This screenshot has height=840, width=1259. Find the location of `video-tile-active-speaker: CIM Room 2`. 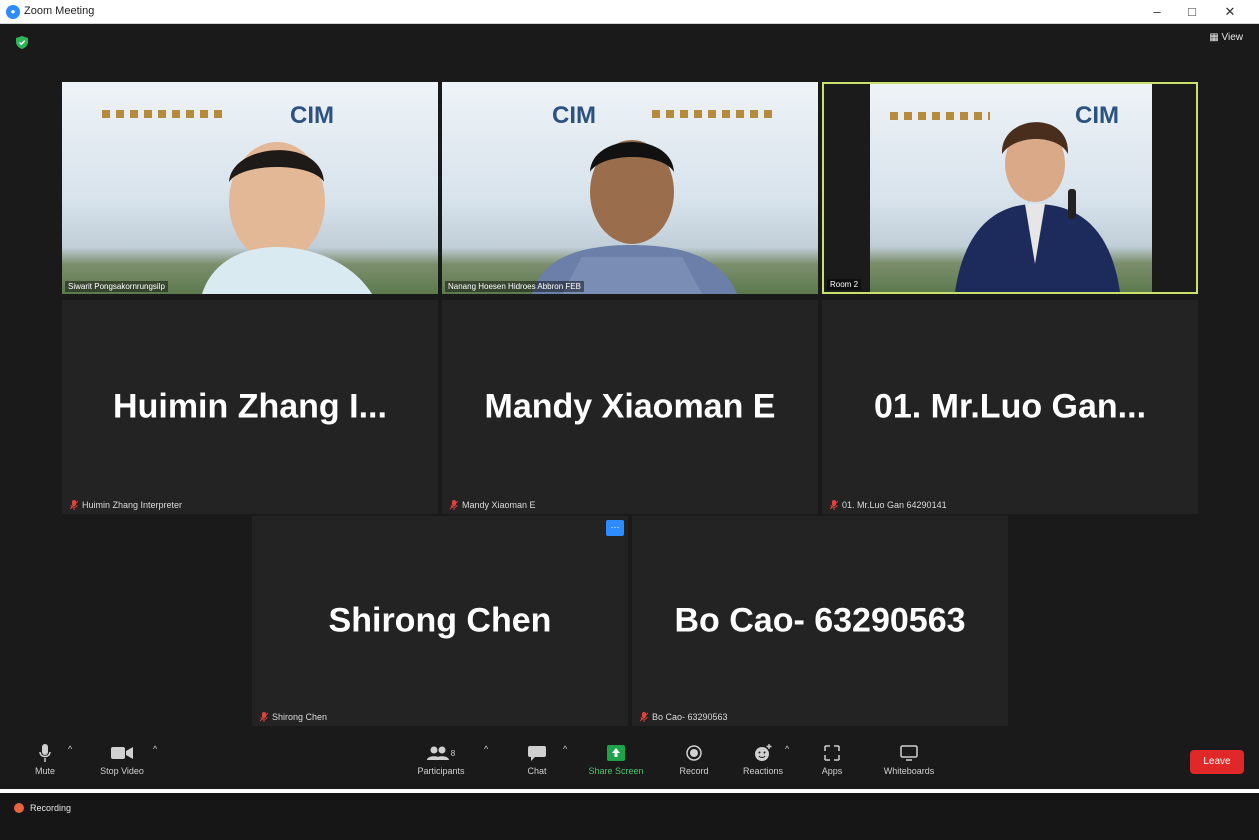

video-tile-active-speaker: CIM Room 2 is located at coordinates (1010, 188).